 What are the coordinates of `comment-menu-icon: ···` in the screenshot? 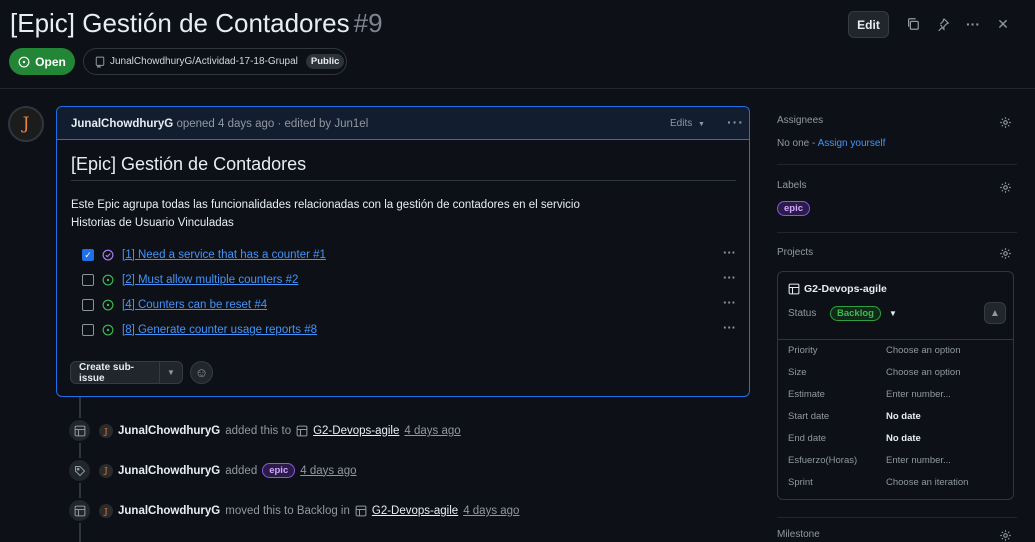 It's located at (735, 122).